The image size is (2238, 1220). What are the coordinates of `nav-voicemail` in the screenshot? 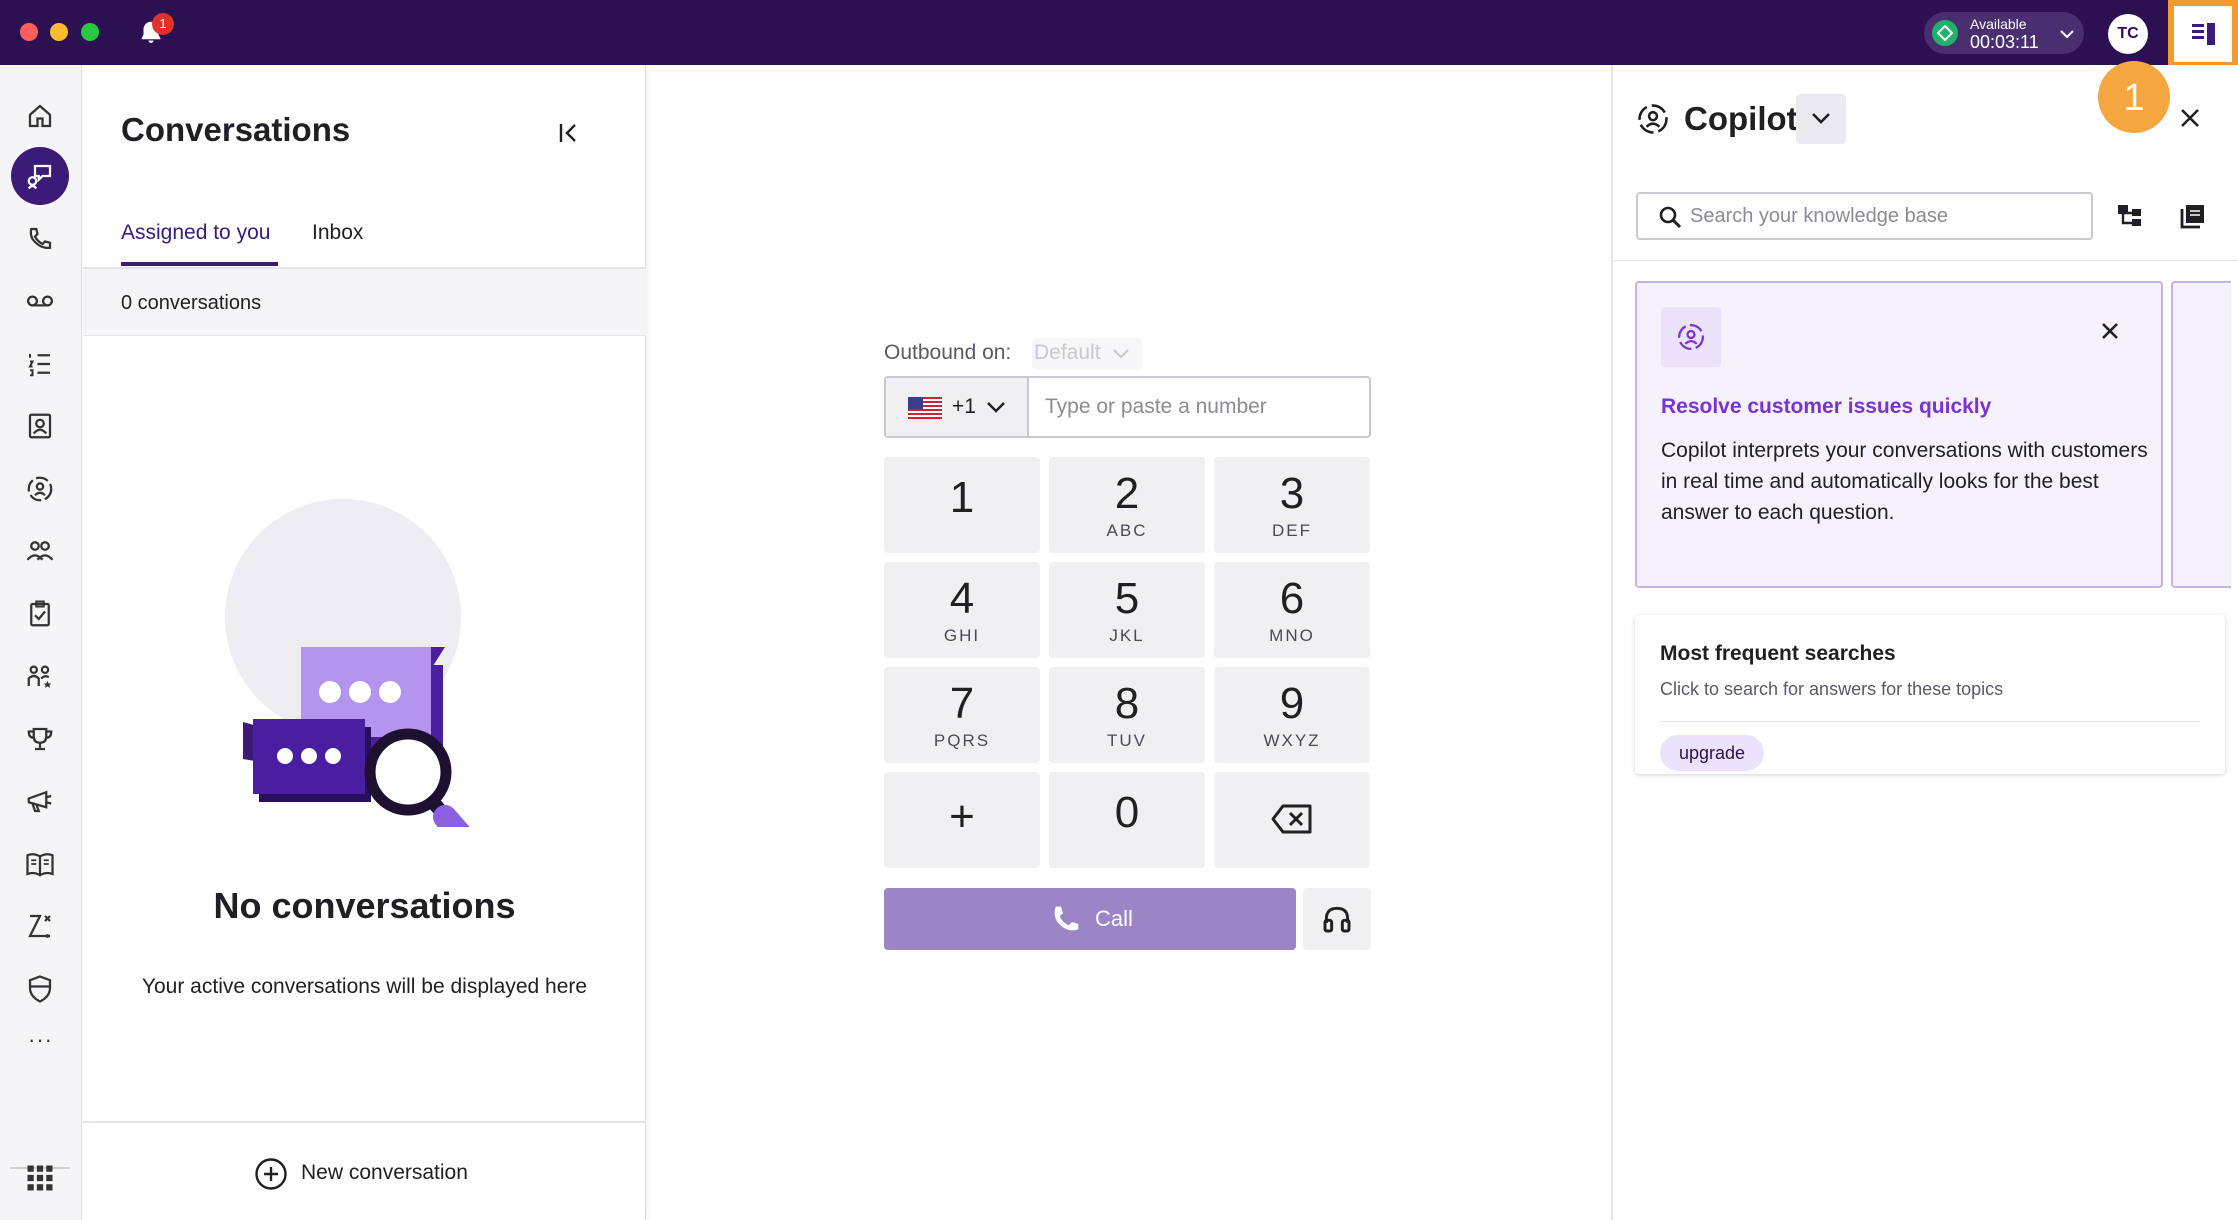 It's located at (40, 301).